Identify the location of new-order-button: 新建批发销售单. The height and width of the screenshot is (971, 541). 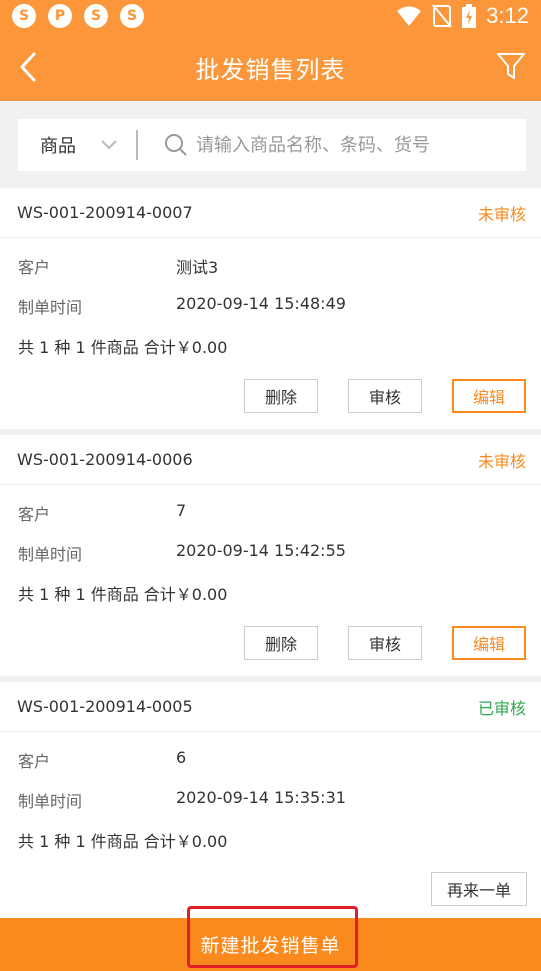
(270, 944).